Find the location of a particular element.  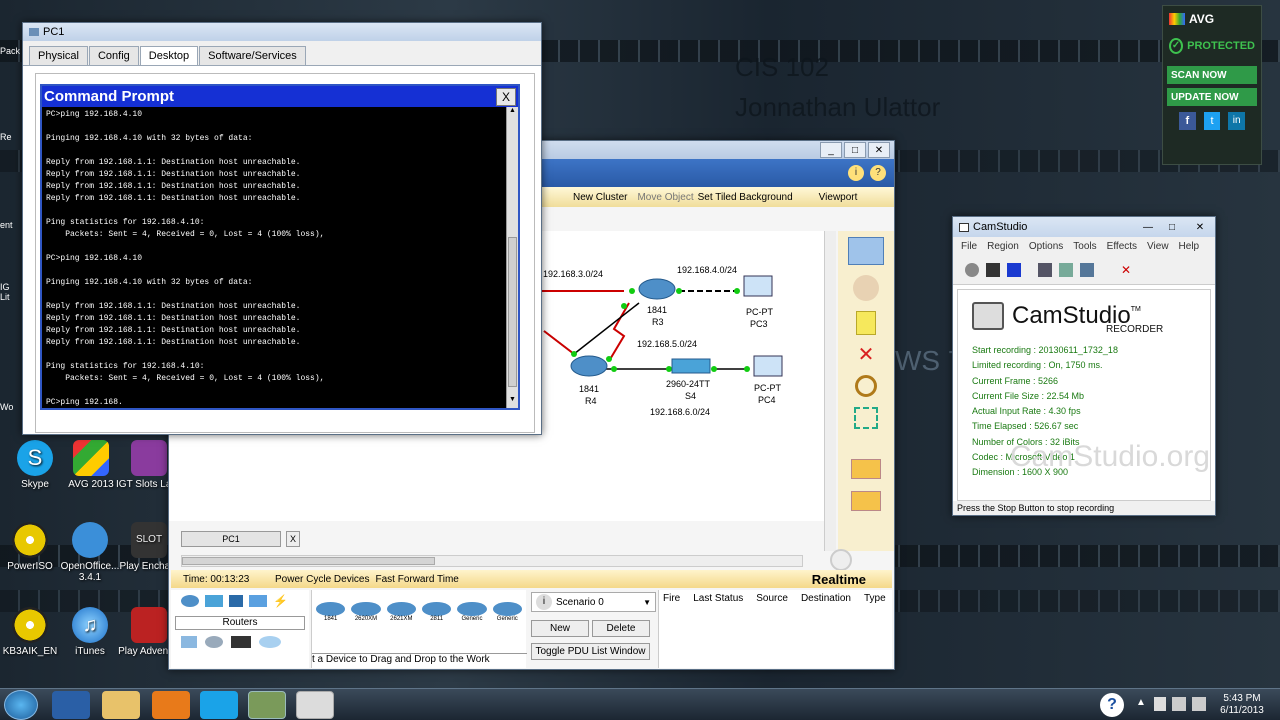

camstudio-titlebar: CamStudio — □ ✕ is located at coordinates (1084, 227).